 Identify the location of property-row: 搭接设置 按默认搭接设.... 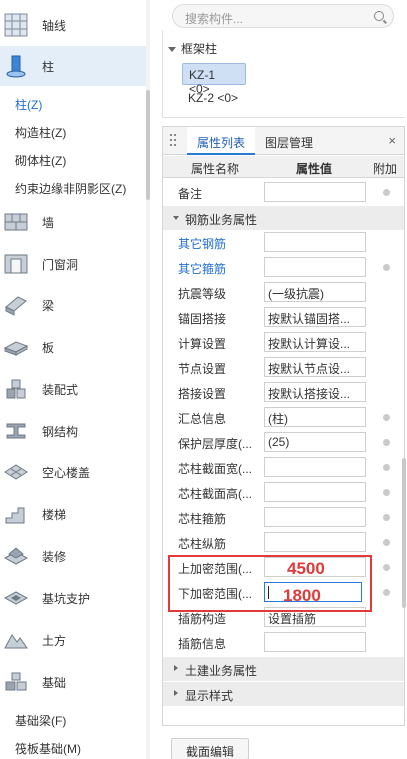
(283, 392).